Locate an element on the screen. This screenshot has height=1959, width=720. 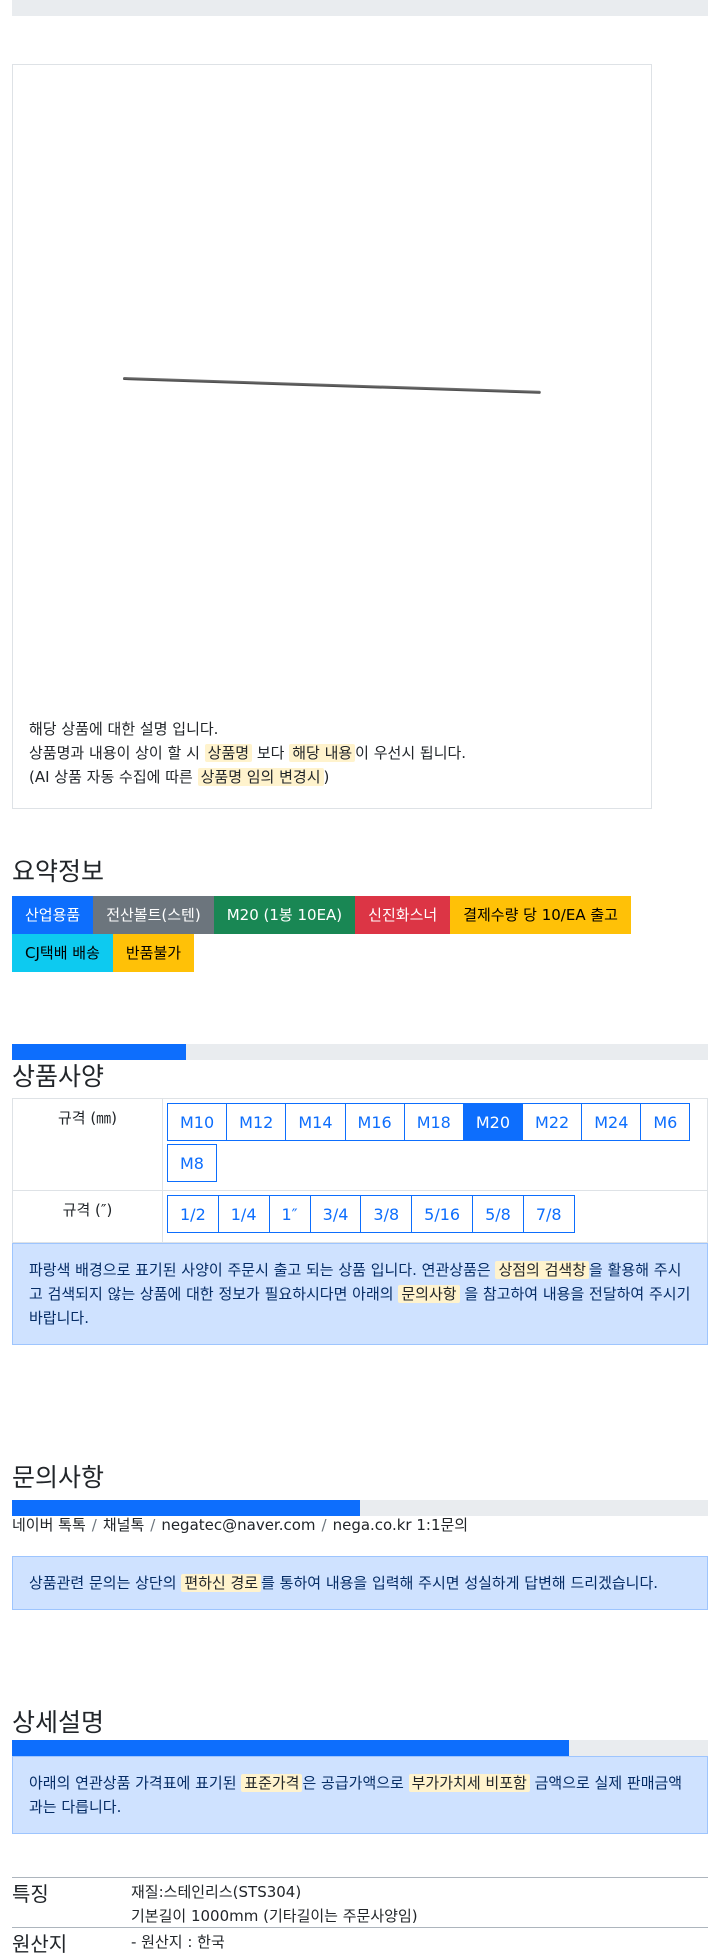
product-image-rod is located at coordinates (331, 385).